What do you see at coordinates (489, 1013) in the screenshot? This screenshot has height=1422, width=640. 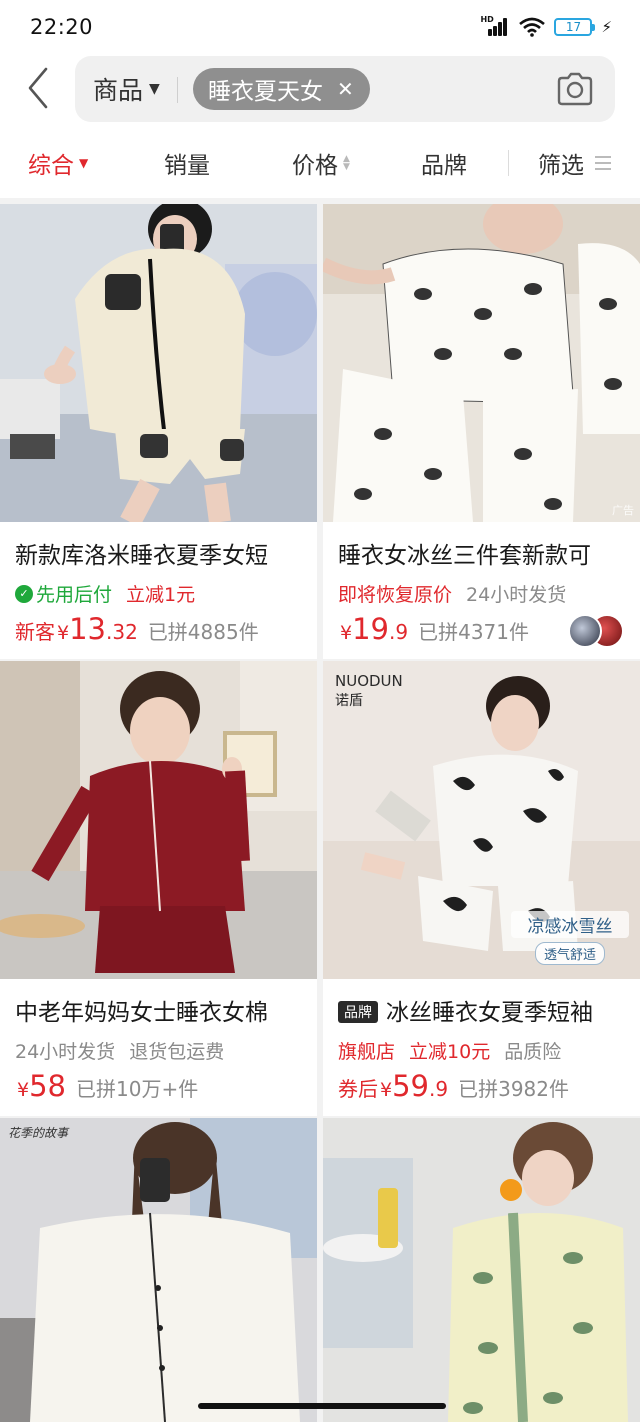 I see `product-title-text: 冰丝睡衣女夏季短袖` at bounding box center [489, 1013].